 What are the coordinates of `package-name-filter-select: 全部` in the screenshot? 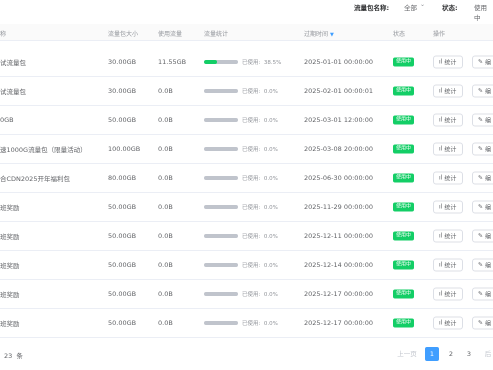 It's located at (410, 7).